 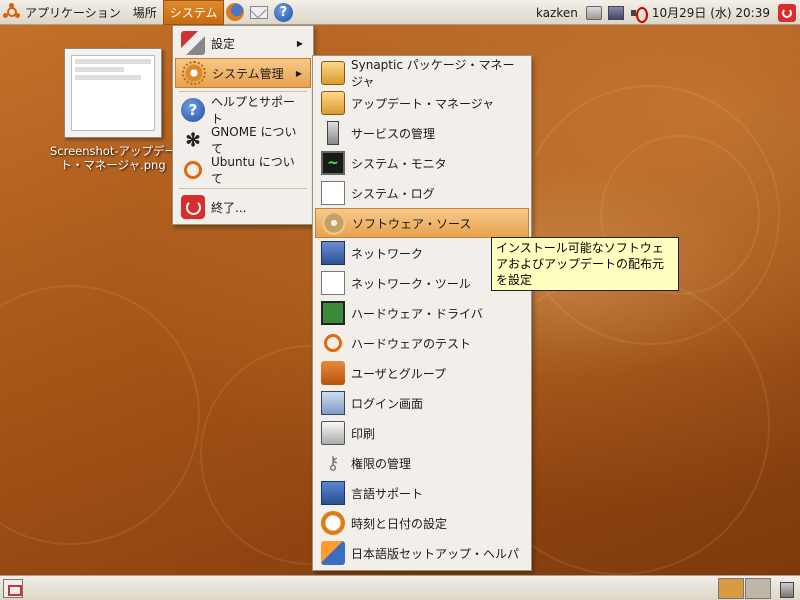 What do you see at coordinates (393, 133) in the screenshot?
I see `menu-item-label: サービスの管理` at bounding box center [393, 133].